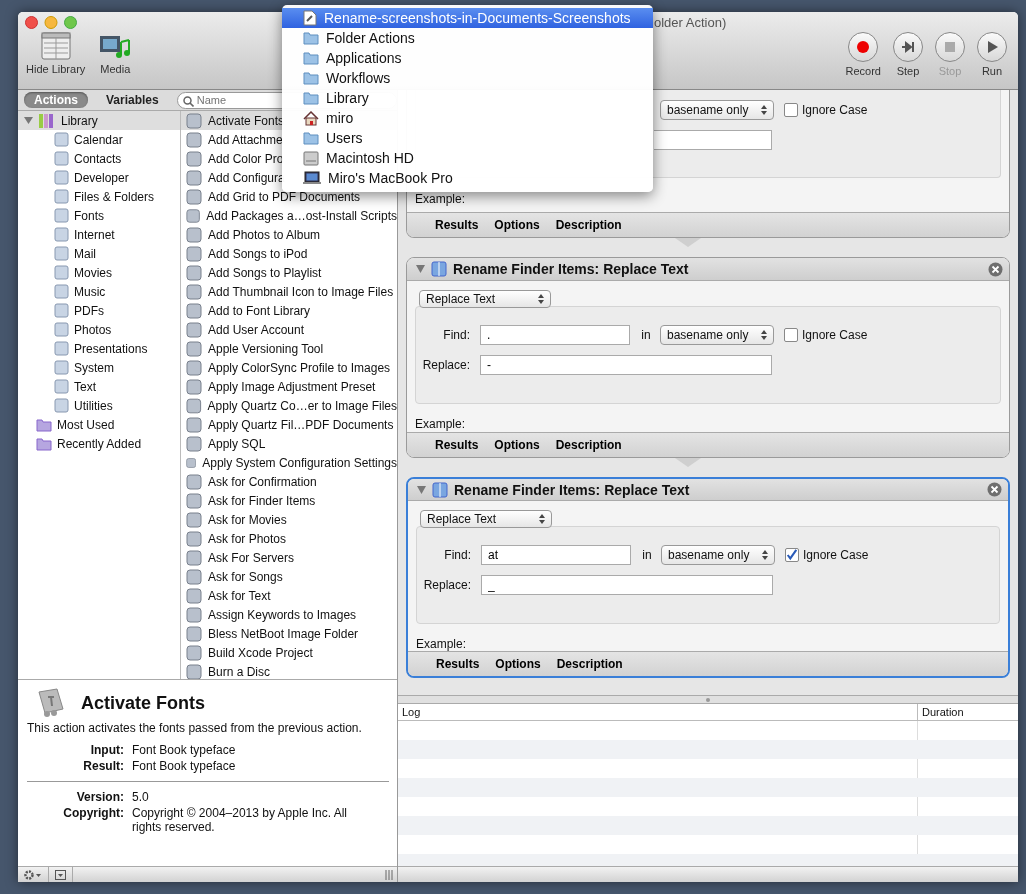  I want to click on field-value: Copyright © 2004–2013 by Apple Inc. All rights reserved., so click(240, 820).